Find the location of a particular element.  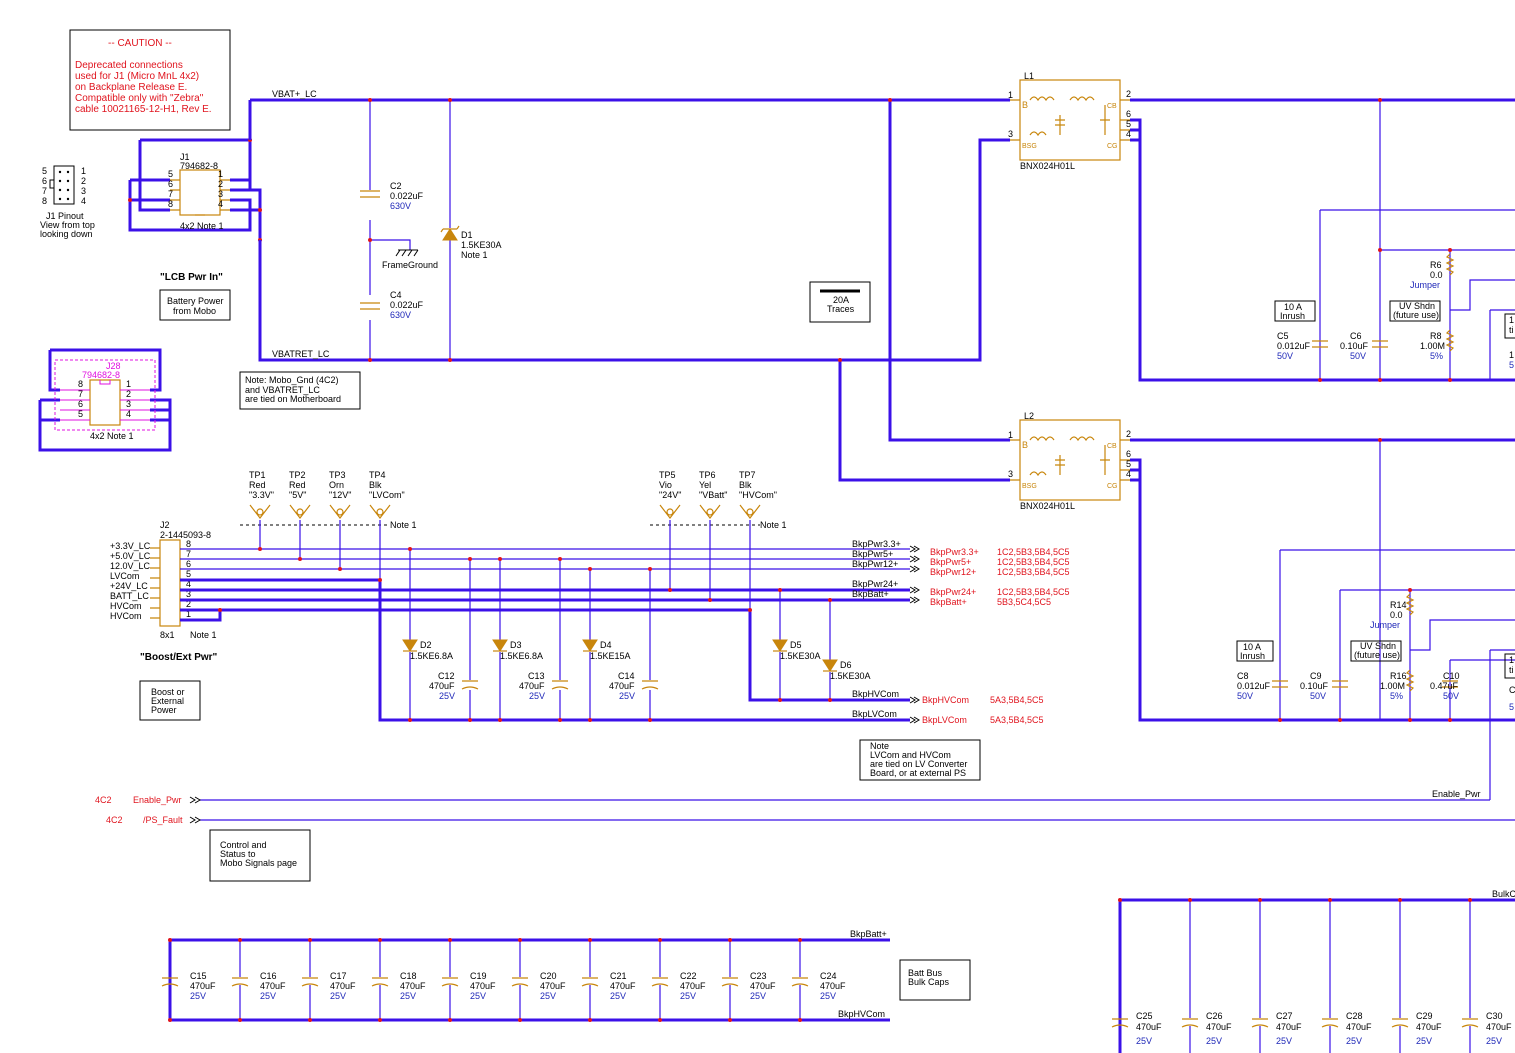

pin-label: 1 is located at coordinates (1010, 95).